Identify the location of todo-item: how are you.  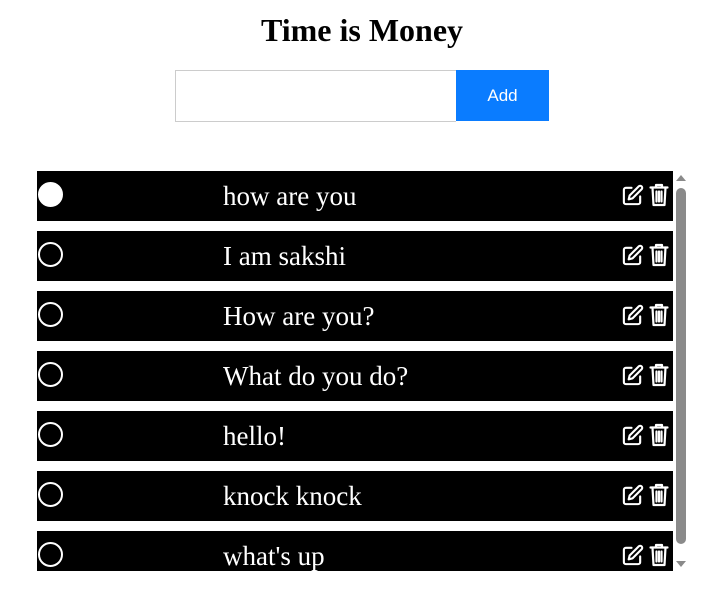
(355, 196).